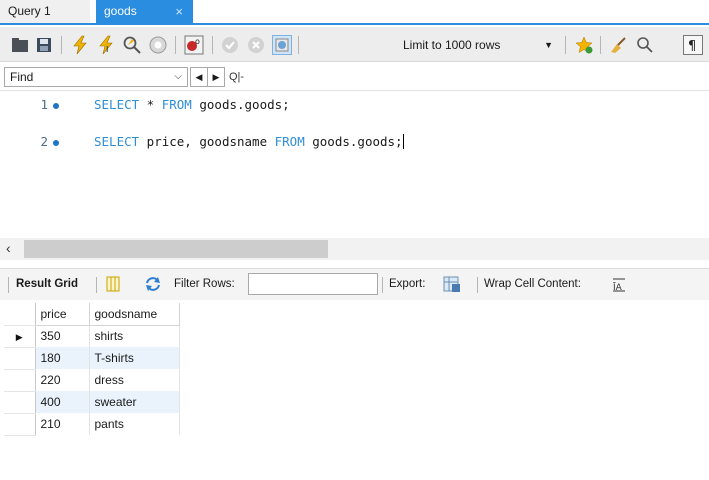 Image resolution: width=709 pixels, height=480 pixels. Describe the element at coordinates (47, 284) in the screenshot. I see `result-grid-tab: Result Grid` at that location.